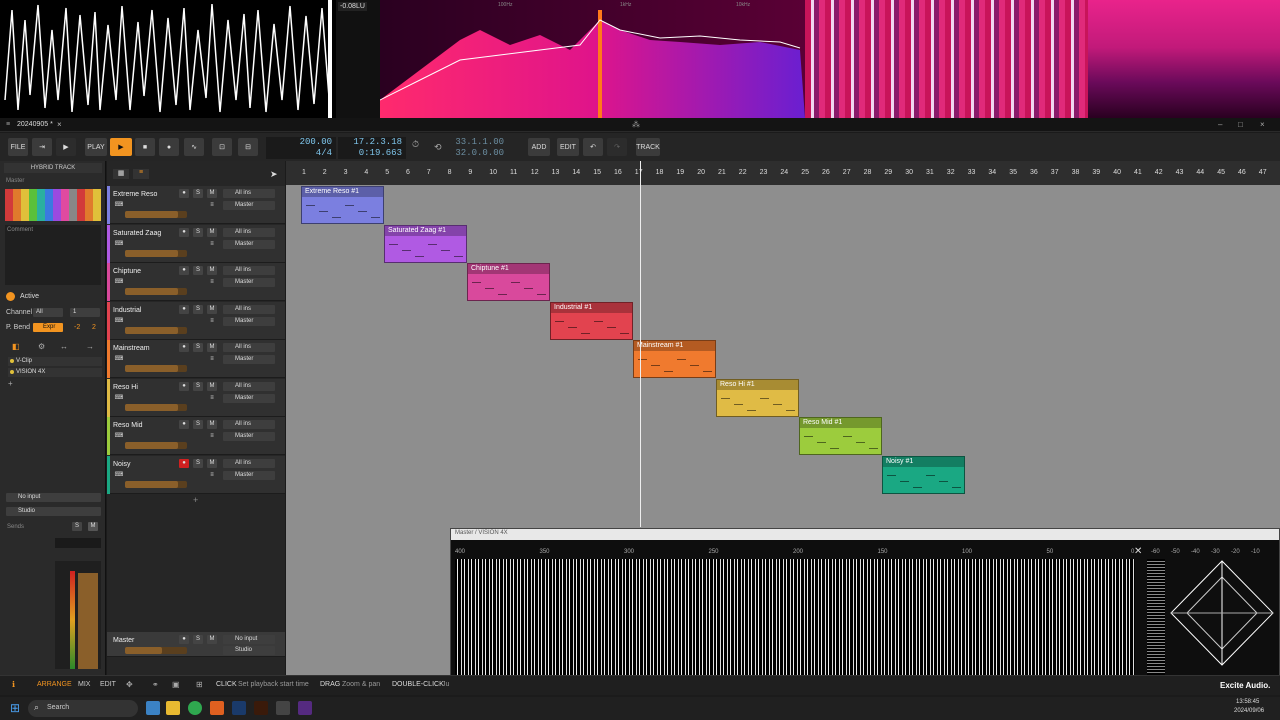 This screenshot has height=720, width=1280. Describe the element at coordinates (176, 684) in the screenshot. I see `clip-launcher-icon: ▣` at that location.